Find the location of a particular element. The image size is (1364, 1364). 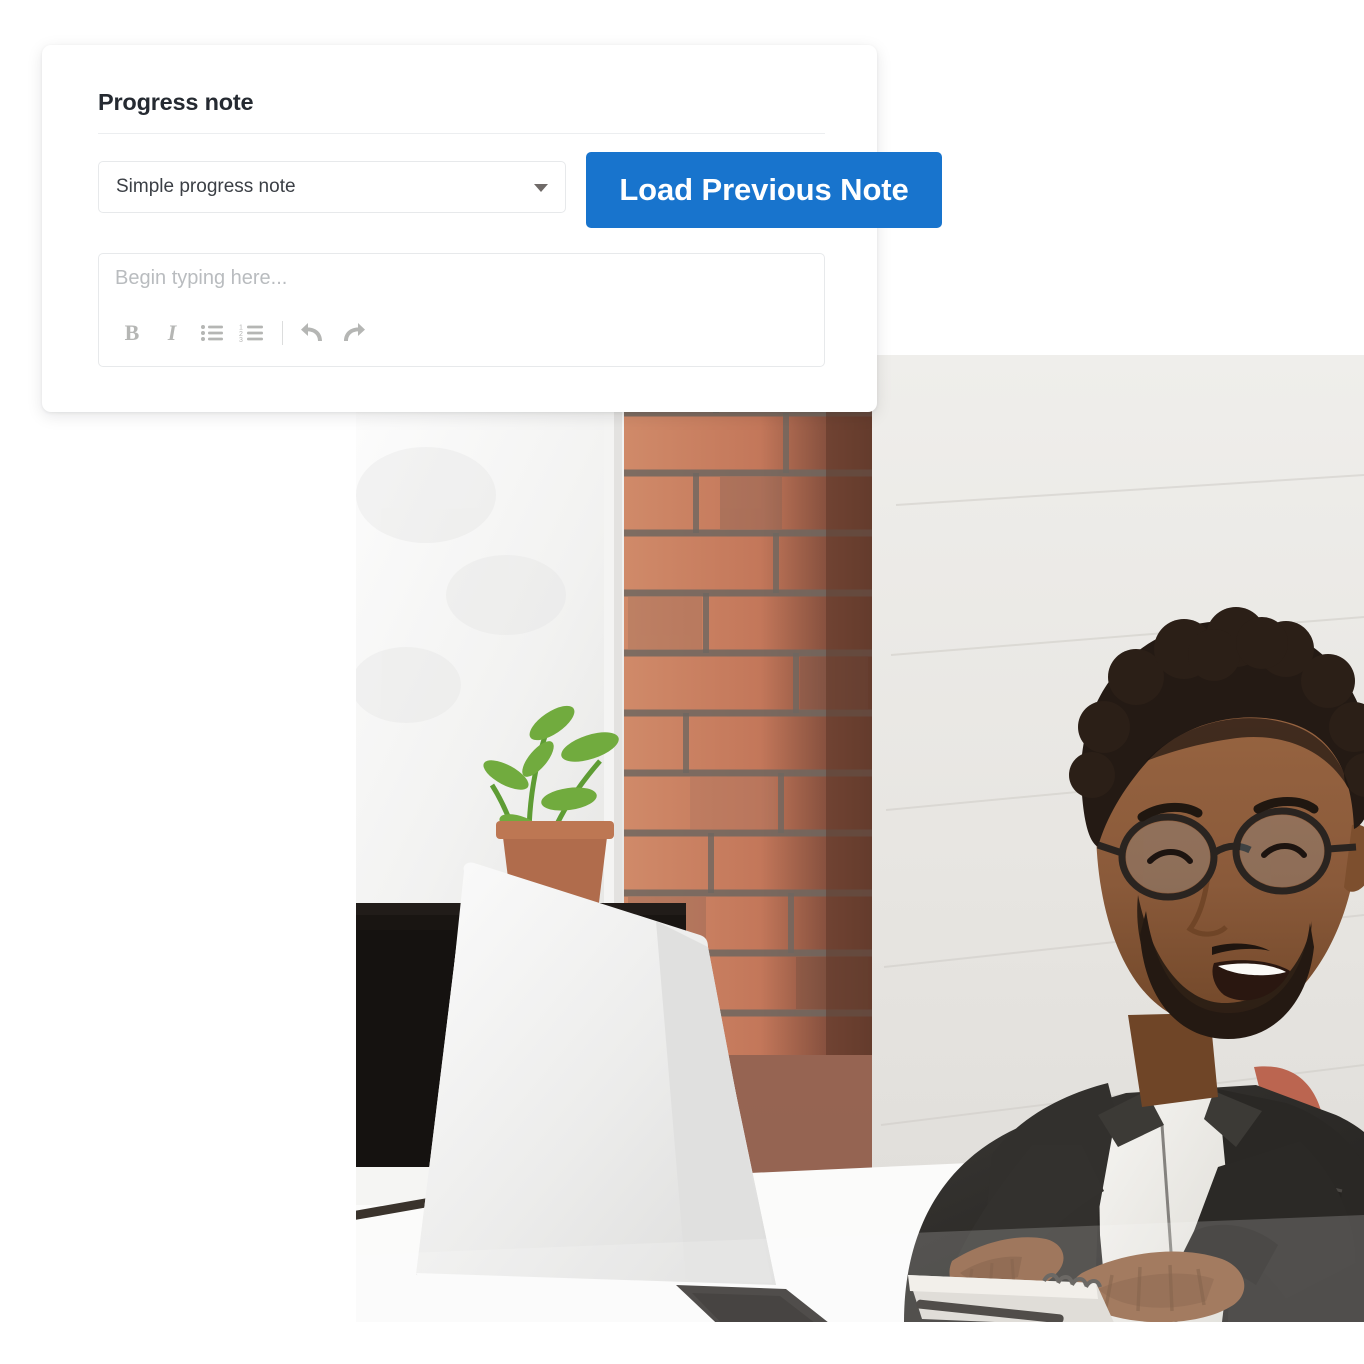

note-type-selected-value: Simple progress note is located at coordinates (206, 186).